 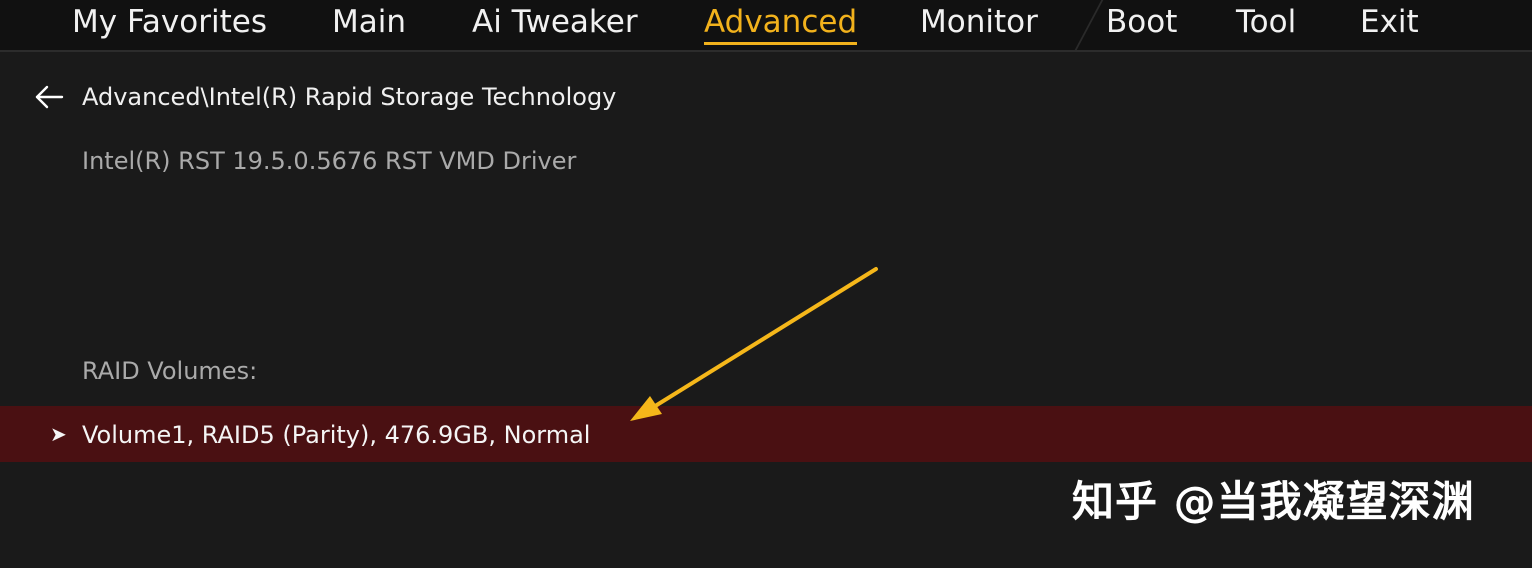 What do you see at coordinates (781, 43) in the screenshot?
I see `active-tab-underline` at bounding box center [781, 43].